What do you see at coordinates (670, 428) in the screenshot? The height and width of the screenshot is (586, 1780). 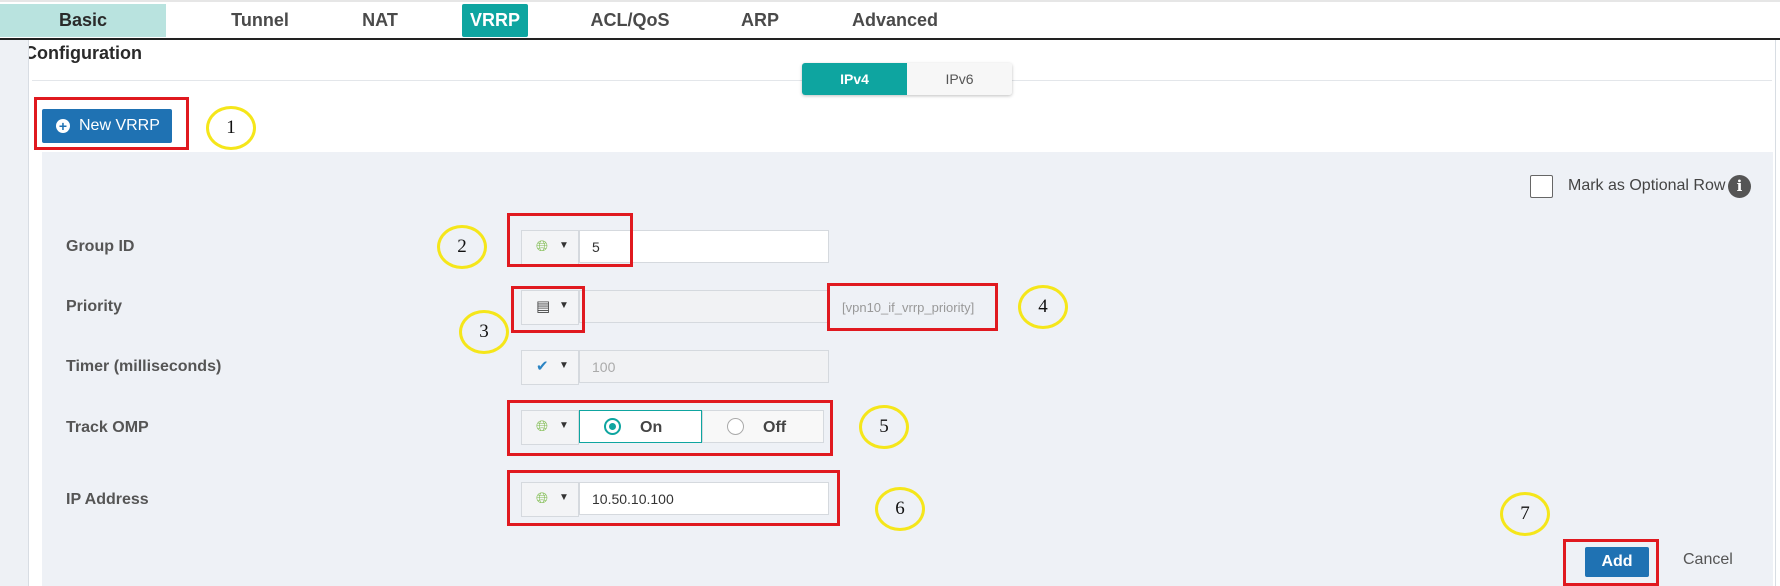 I see `highlight-track-omp` at bounding box center [670, 428].